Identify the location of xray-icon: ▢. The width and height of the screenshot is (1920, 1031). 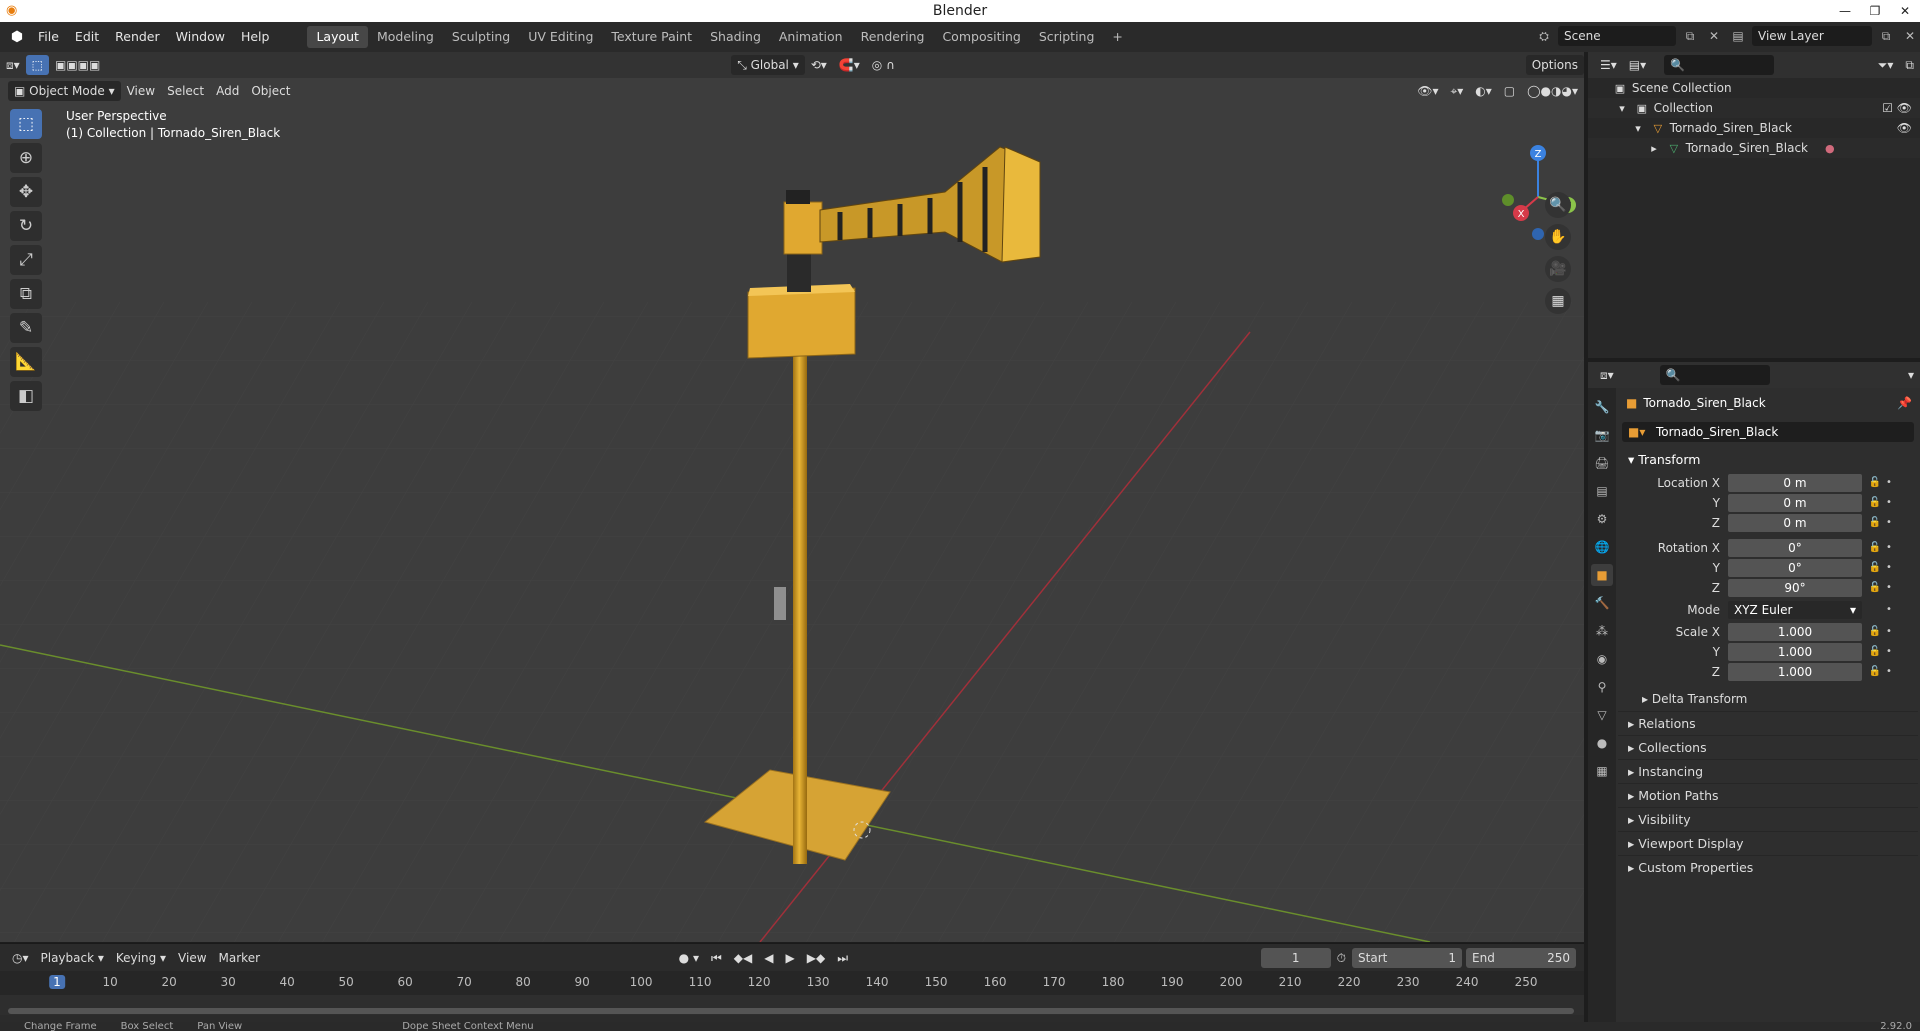
(1509, 91).